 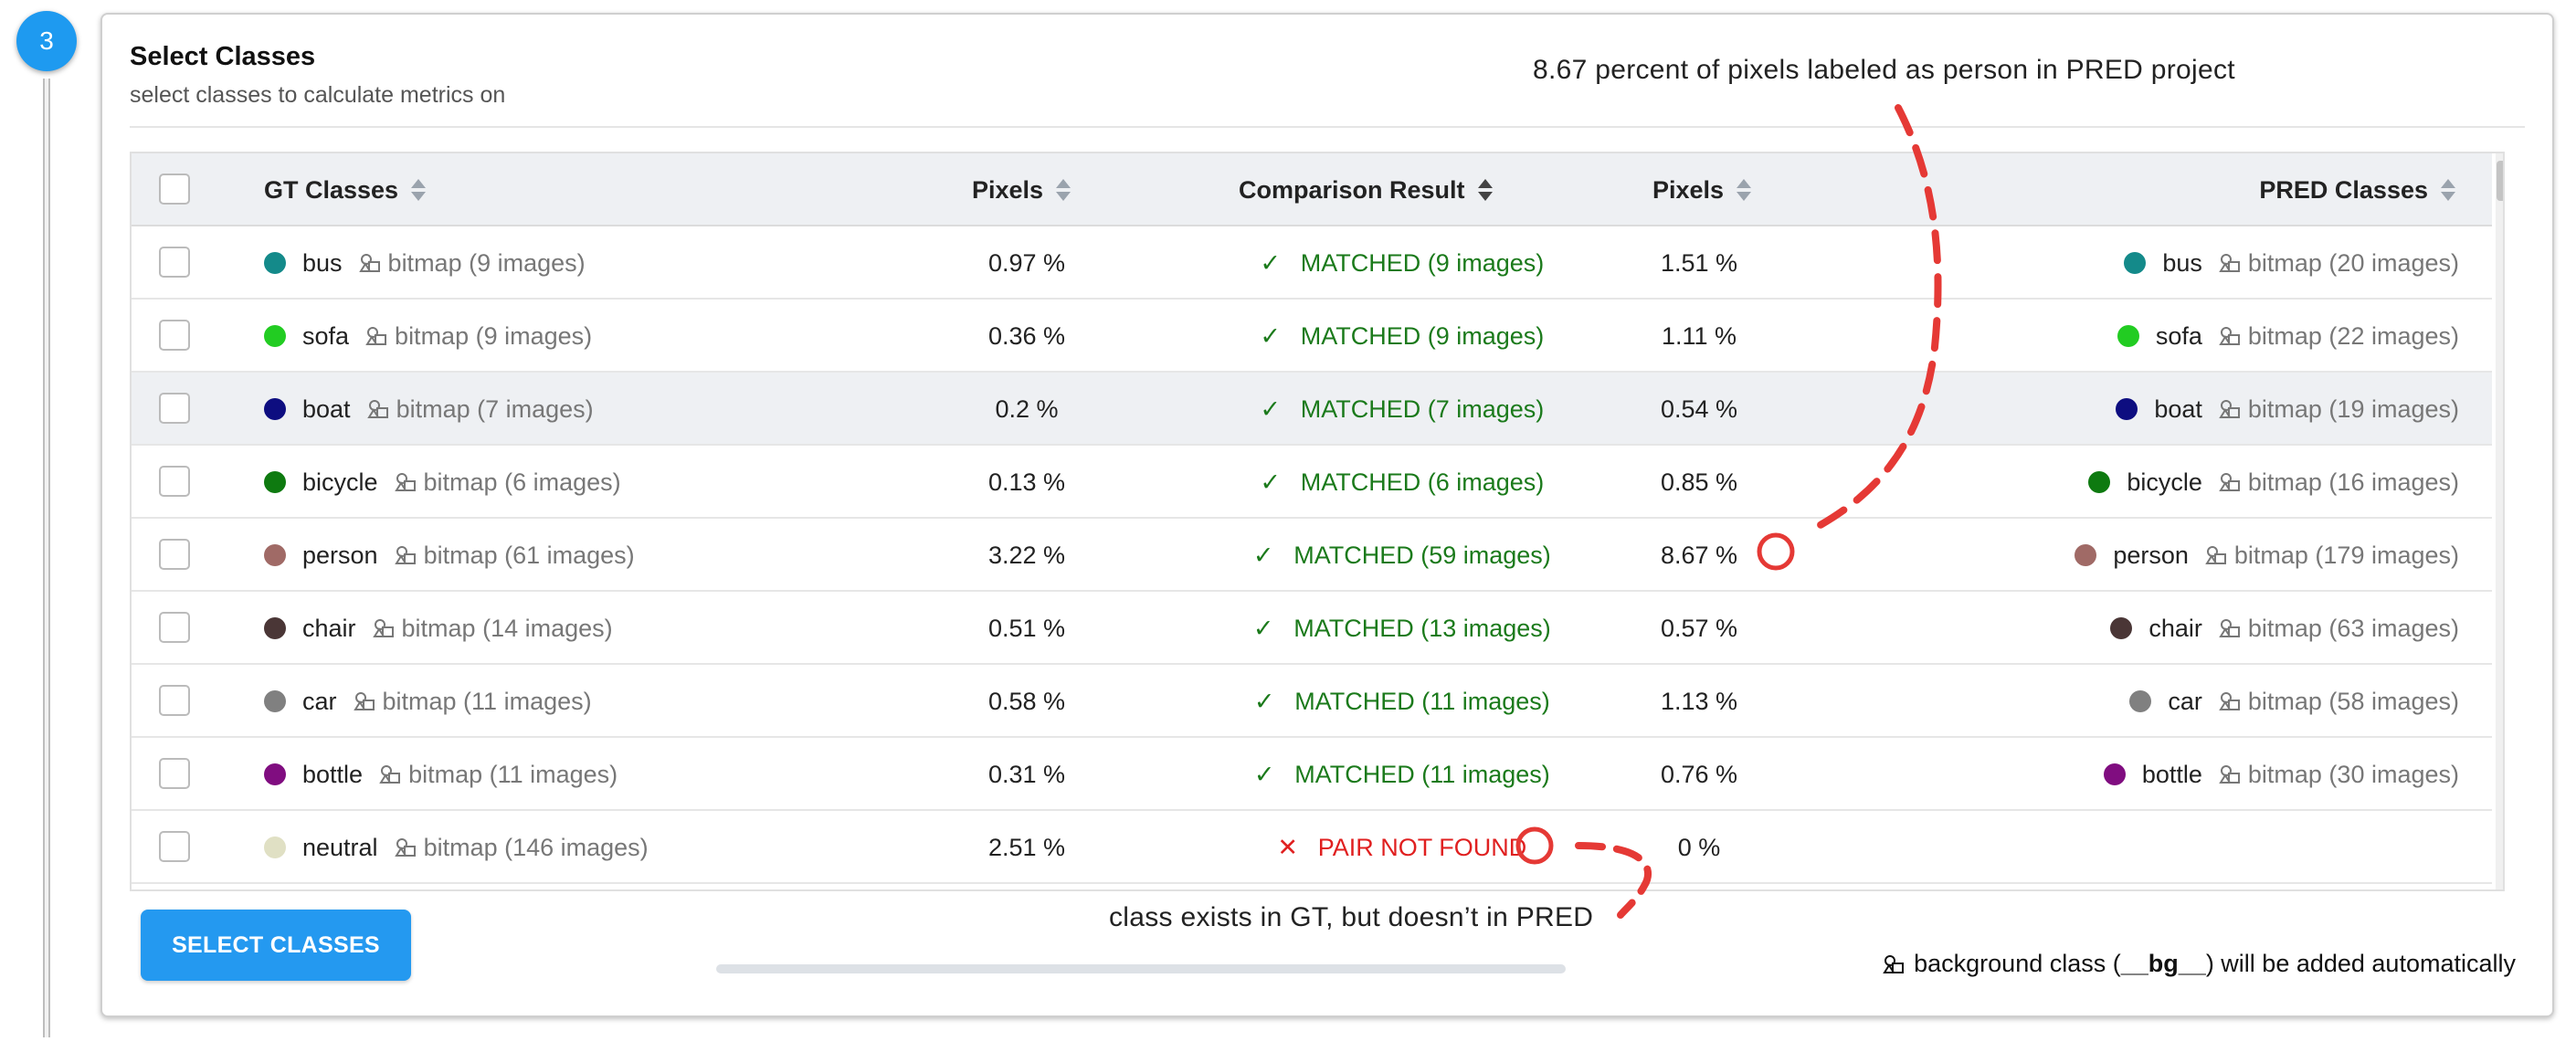 What do you see at coordinates (428, 701) in the screenshot?
I see `gt-class-cell: car bitmap (11 images)` at bounding box center [428, 701].